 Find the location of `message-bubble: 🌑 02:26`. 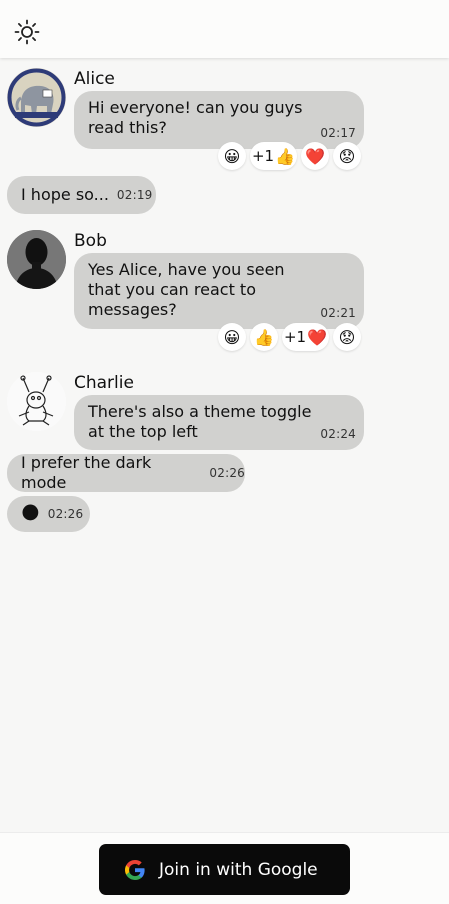

message-bubble: 🌑 02:26 is located at coordinates (48, 514).